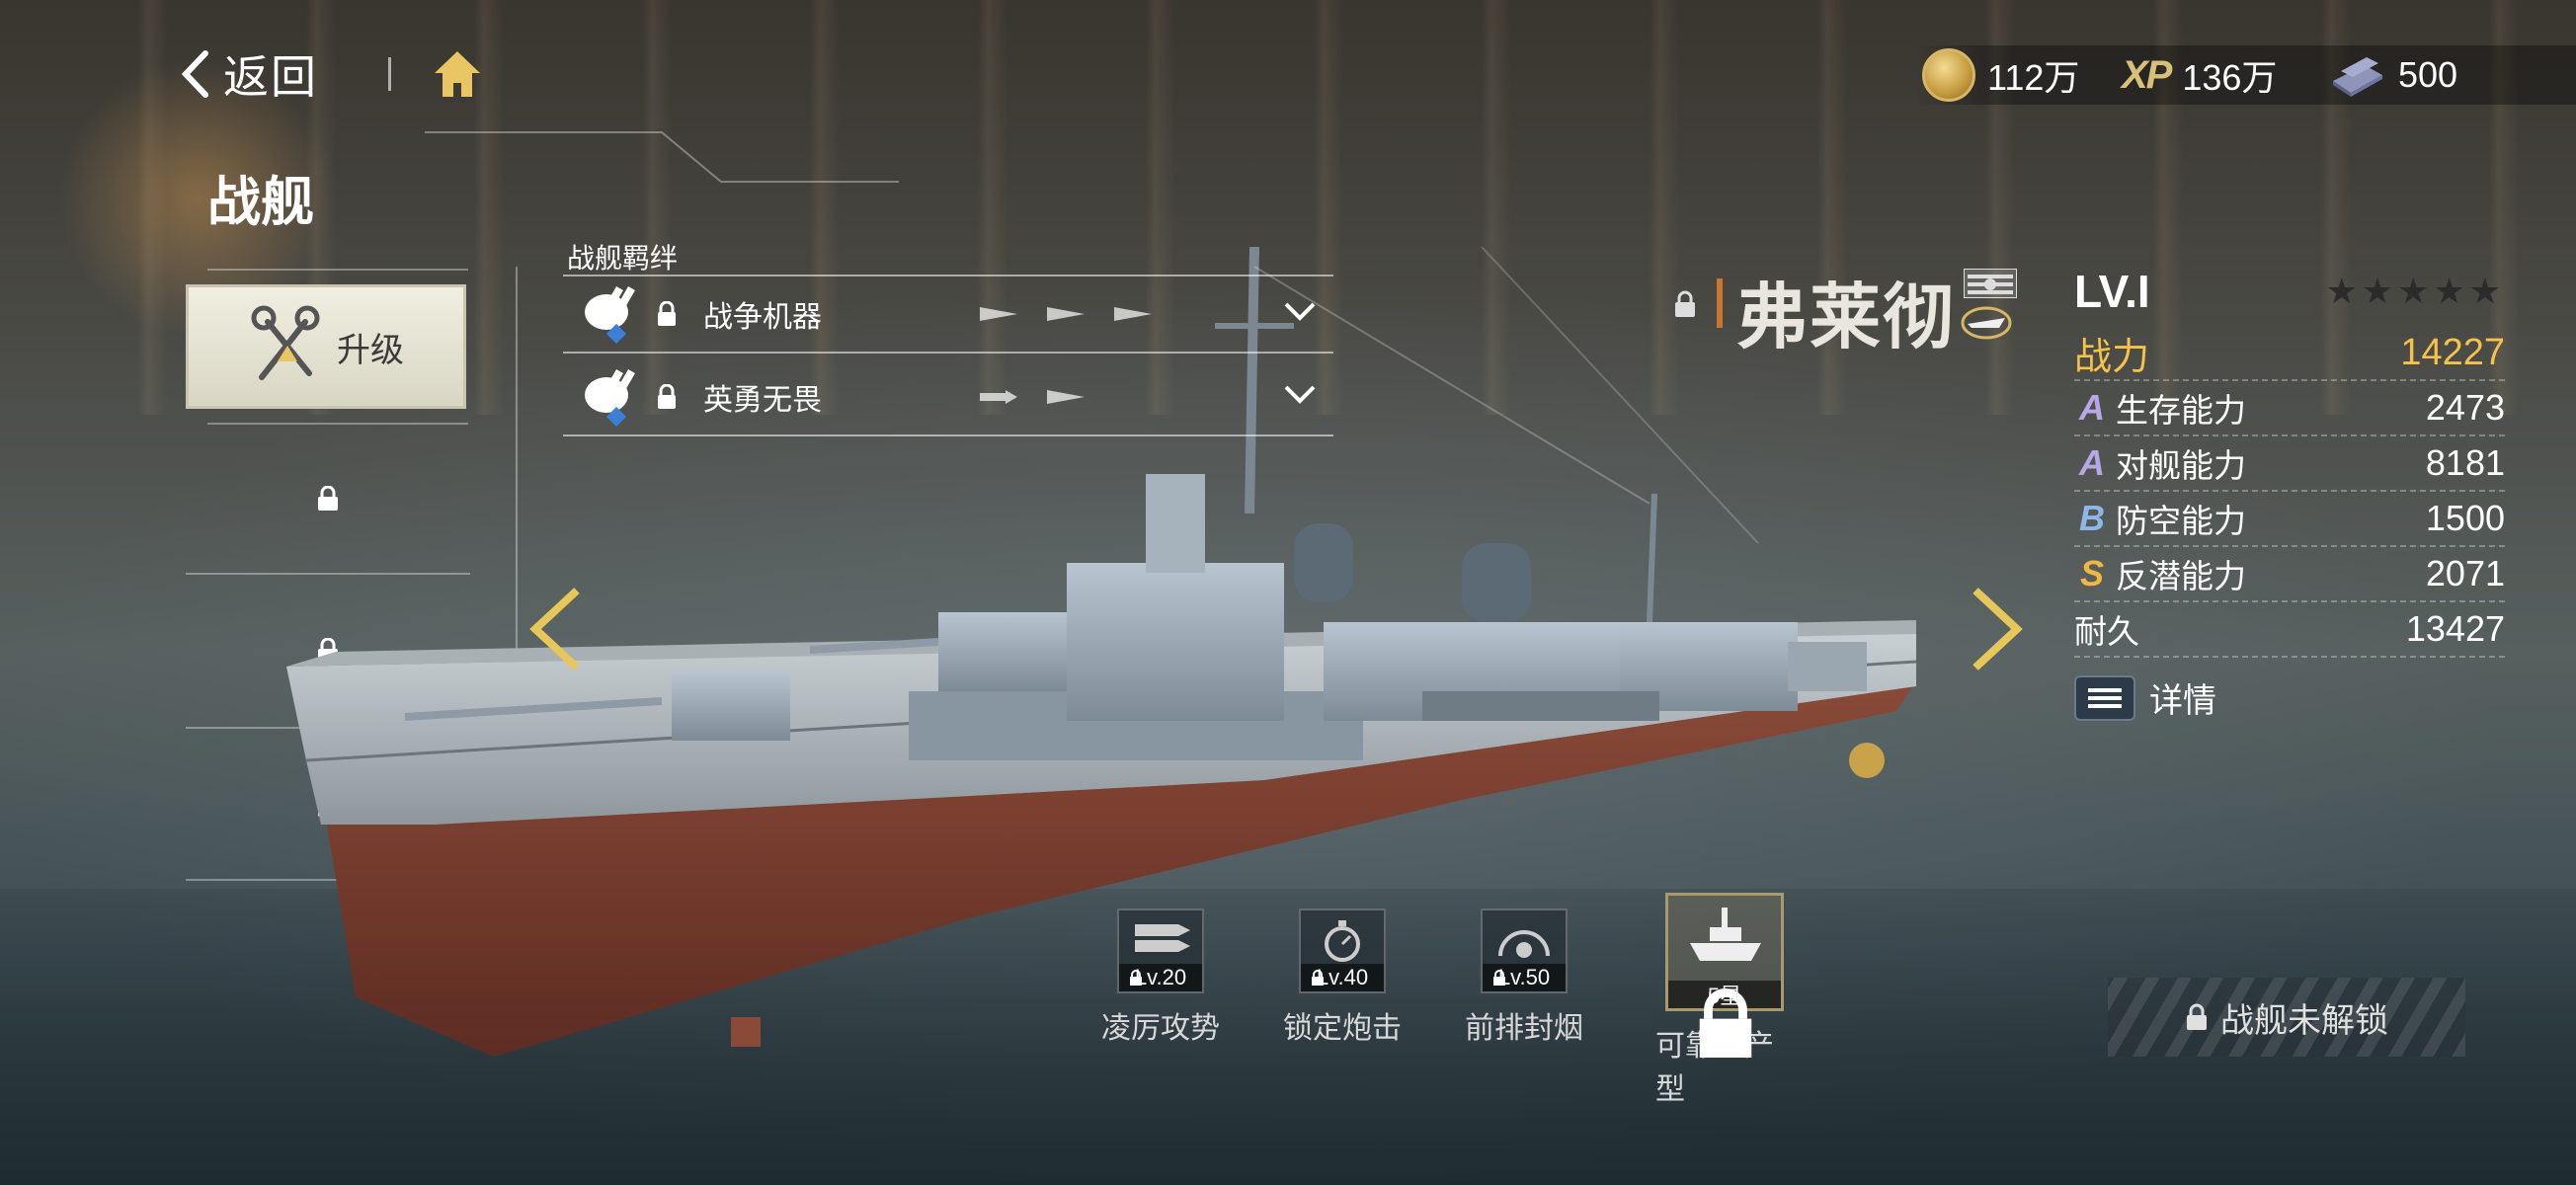  I want to click on skill-item: Lv.20 凌厉攻势, so click(1160, 978).